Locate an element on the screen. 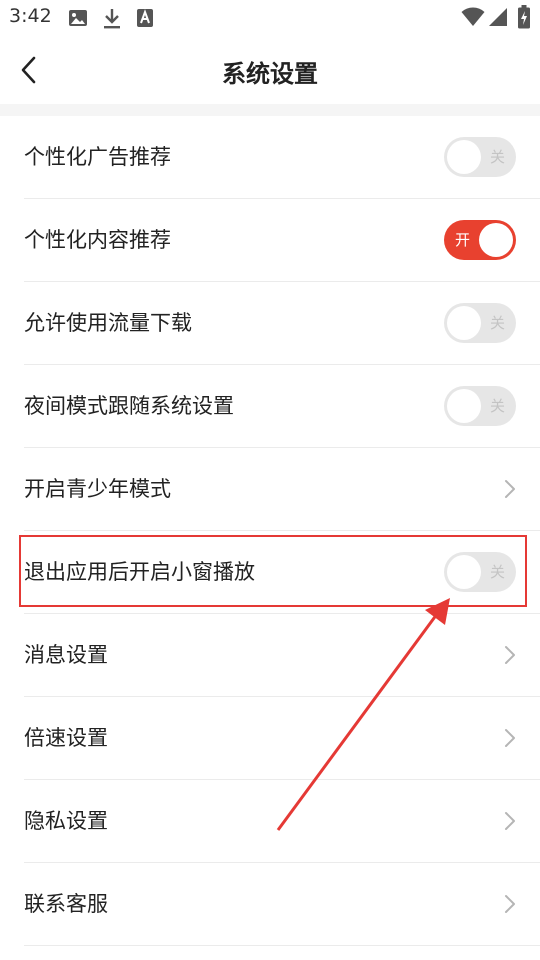 Image resolution: width=540 pixels, height=960 pixels. setting-label: 退出应用后开启小窗播放 is located at coordinates (139, 572).